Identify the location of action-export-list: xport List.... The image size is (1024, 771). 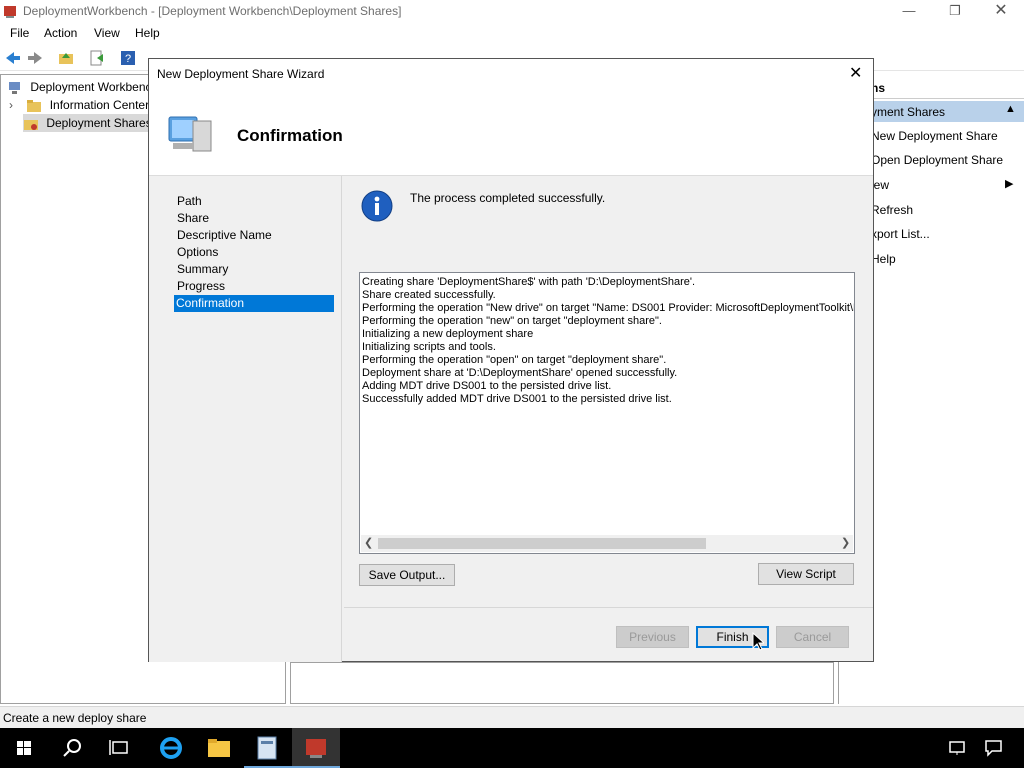
(900, 236).